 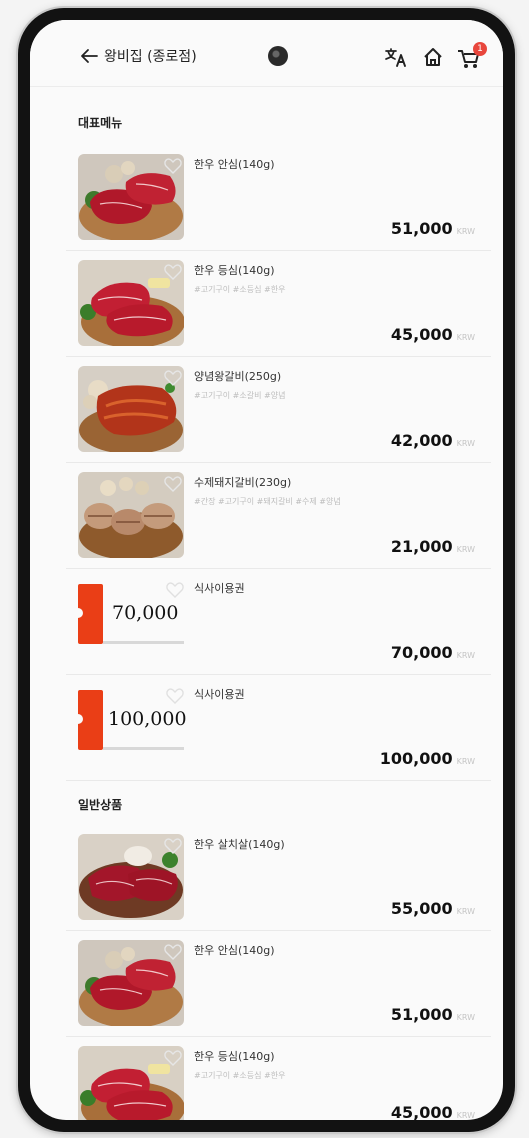 What do you see at coordinates (89, 56) in the screenshot?
I see `arrow-left-icon` at bounding box center [89, 56].